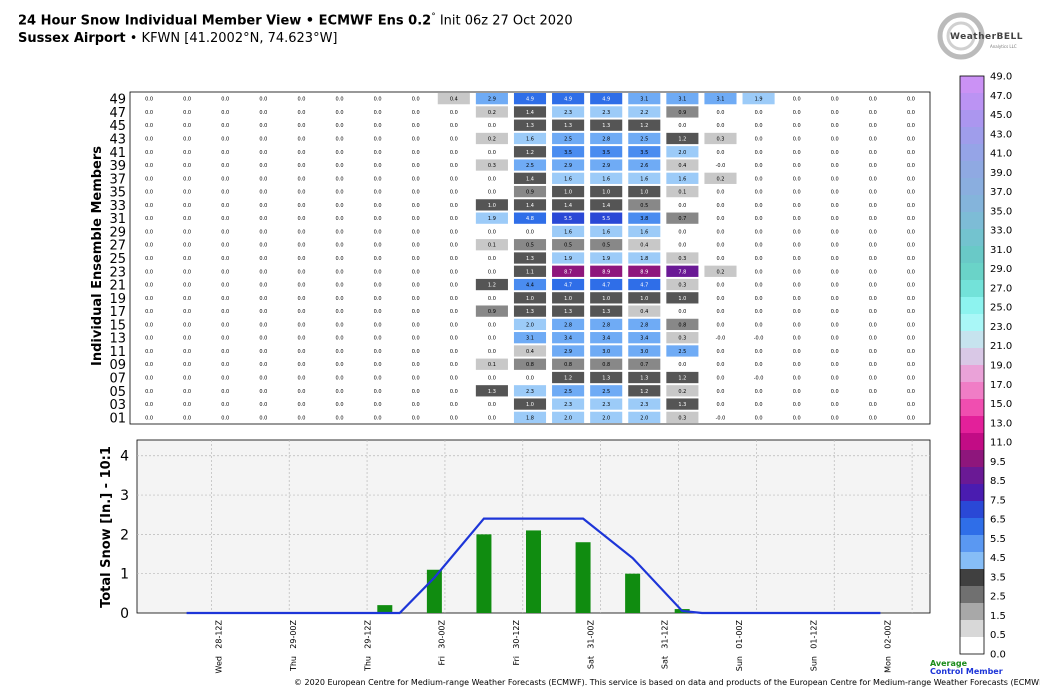  What do you see at coordinates (644, 100) in the screenshot?
I see `matrix-value: 3.1` at bounding box center [644, 100].